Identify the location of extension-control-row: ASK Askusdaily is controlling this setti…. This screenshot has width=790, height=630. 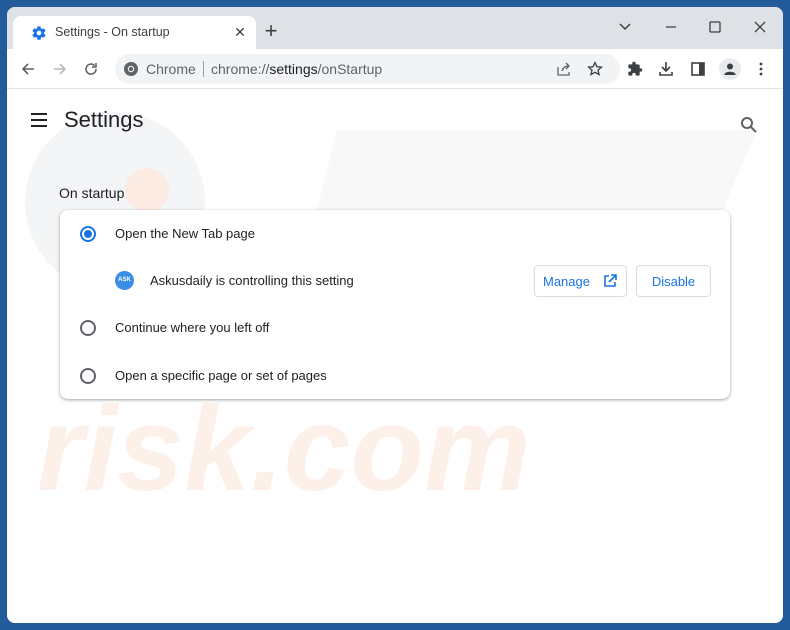
(395, 280).